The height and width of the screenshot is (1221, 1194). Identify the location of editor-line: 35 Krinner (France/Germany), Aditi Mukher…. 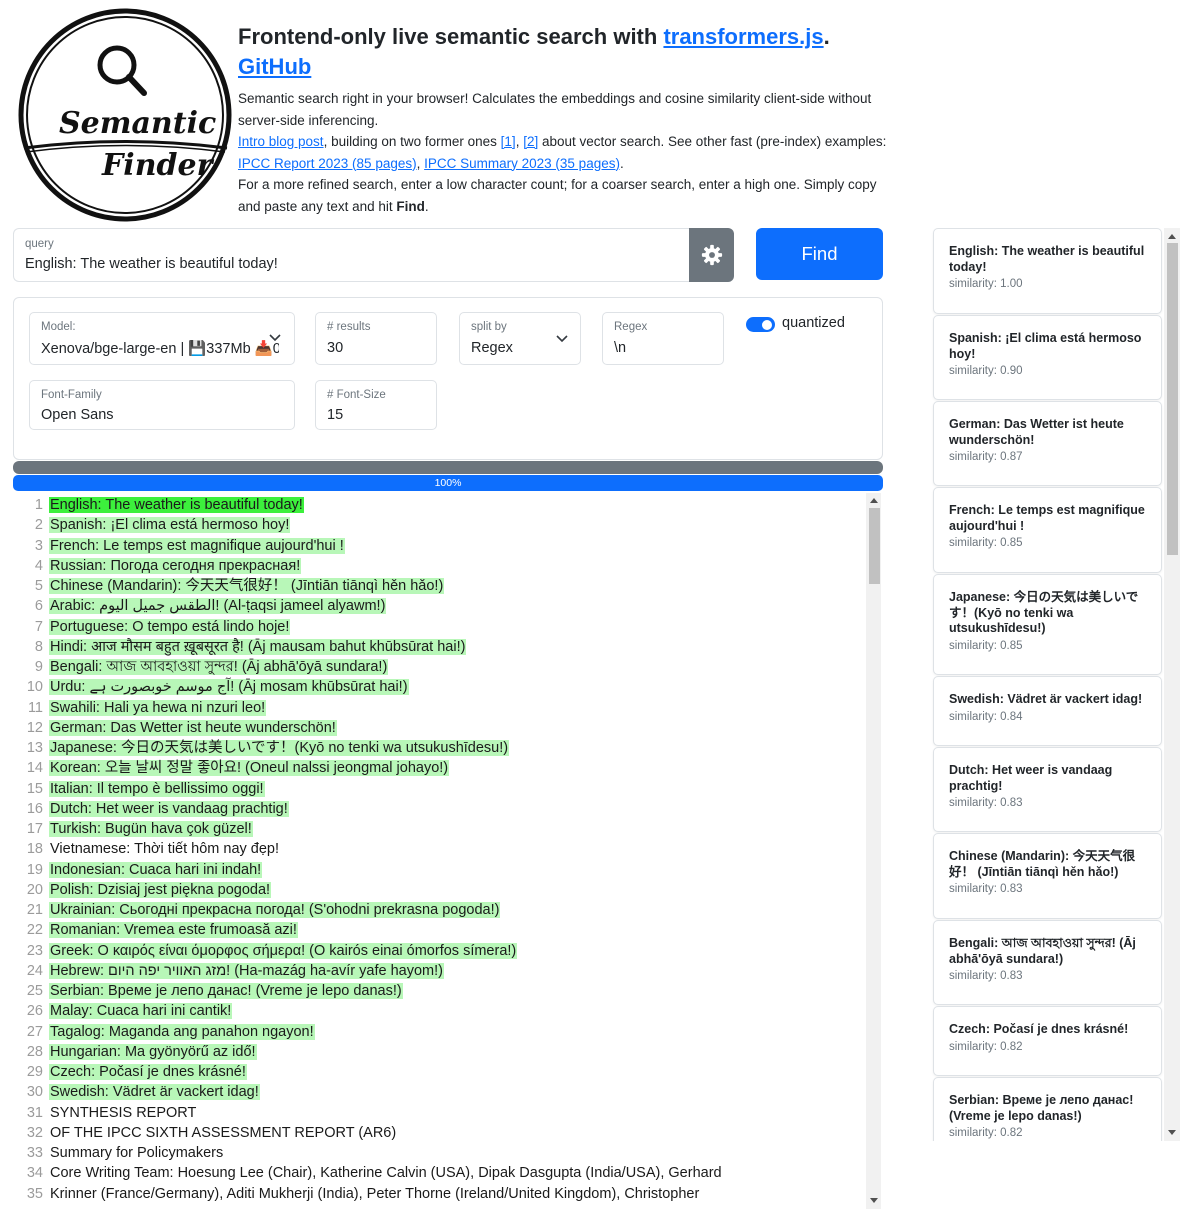
(356, 1194).